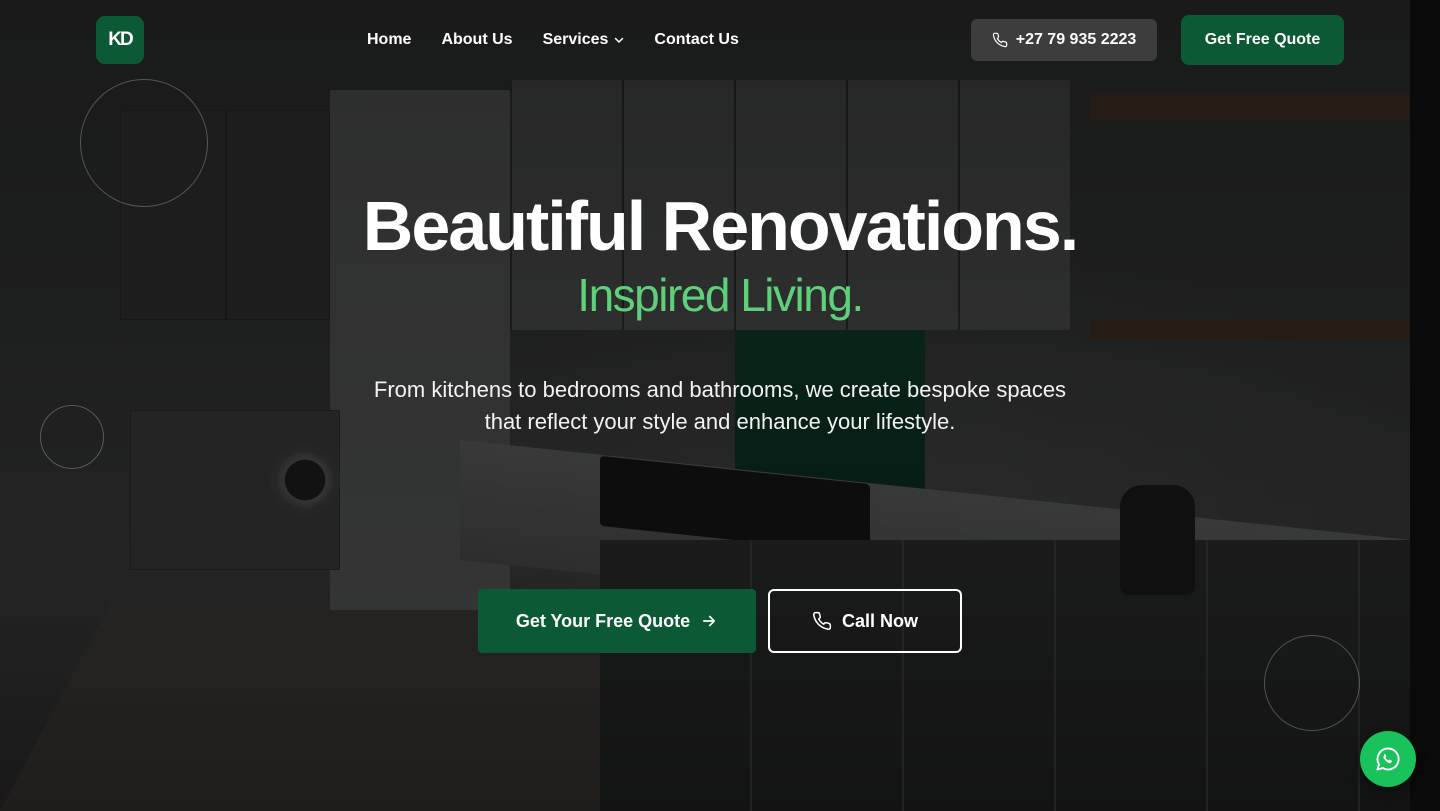 The height and width of the screenshot is (811, 1440). I want to click on get-your-free-quote-button: Get Your Free Quote, so click(617, 621).